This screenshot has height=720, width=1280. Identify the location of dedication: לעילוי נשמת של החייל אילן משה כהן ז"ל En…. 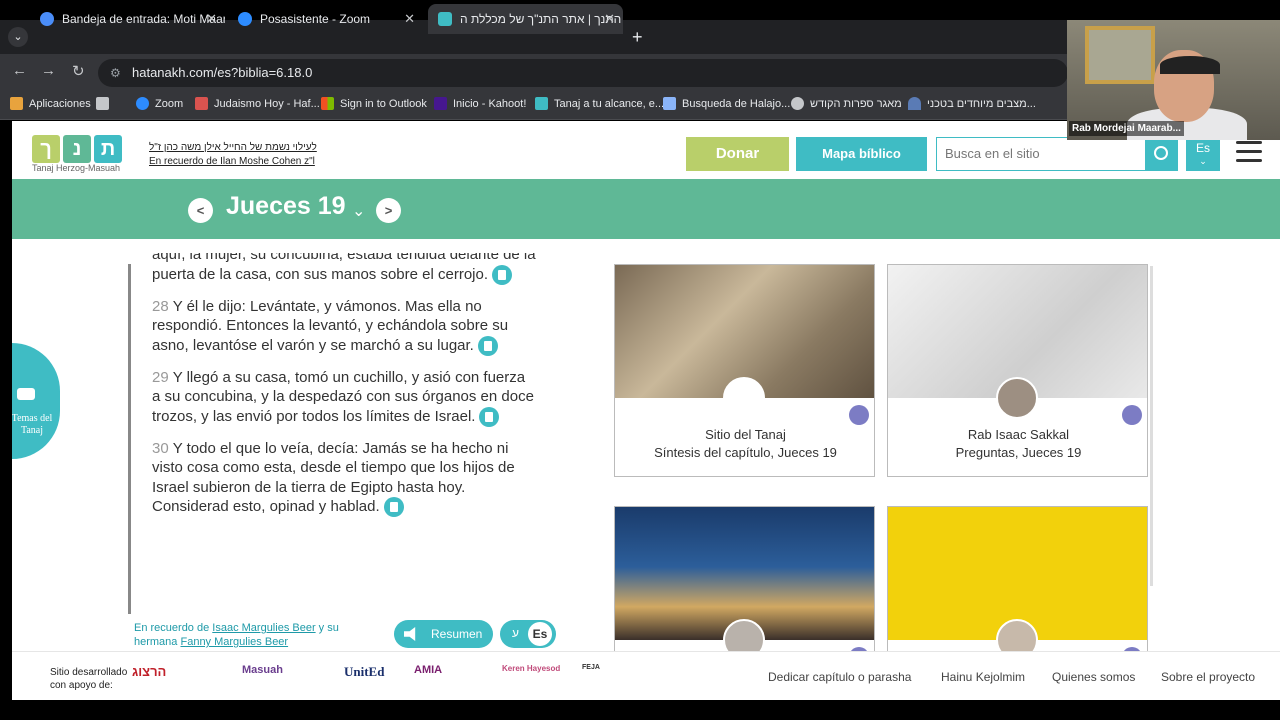
(233, 155).